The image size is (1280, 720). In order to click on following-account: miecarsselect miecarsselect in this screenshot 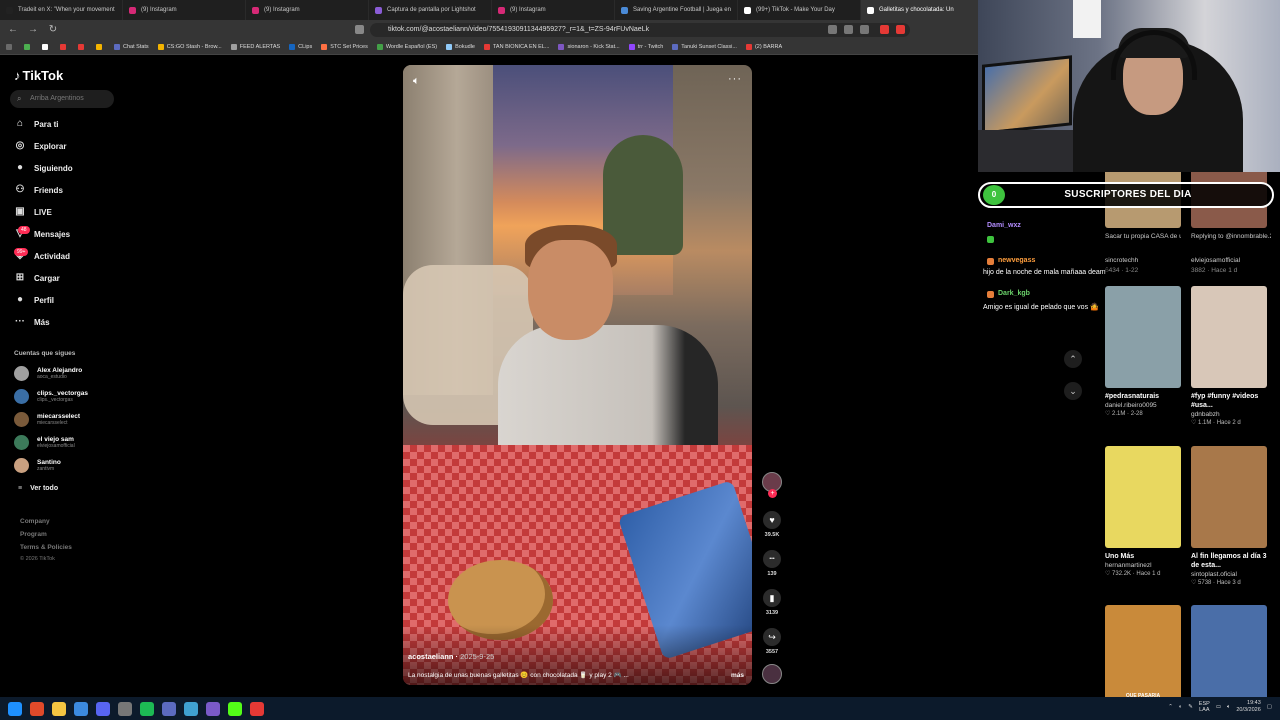, I will do `click(47, 419)`.